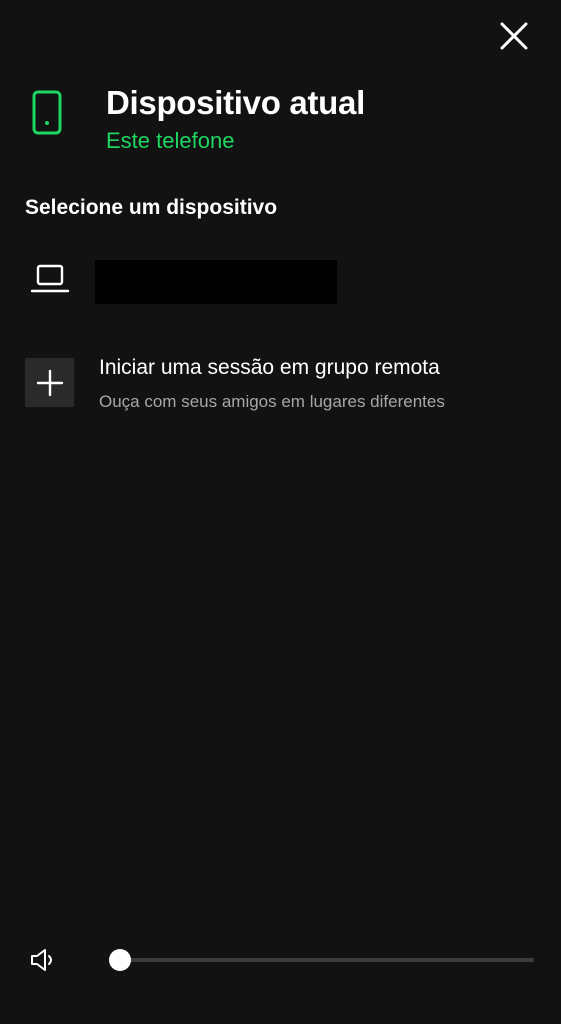  Describe the element at coordinates (235, 102) in the screenshot. I see `current-device-title: Dispositivo atual` at that location.